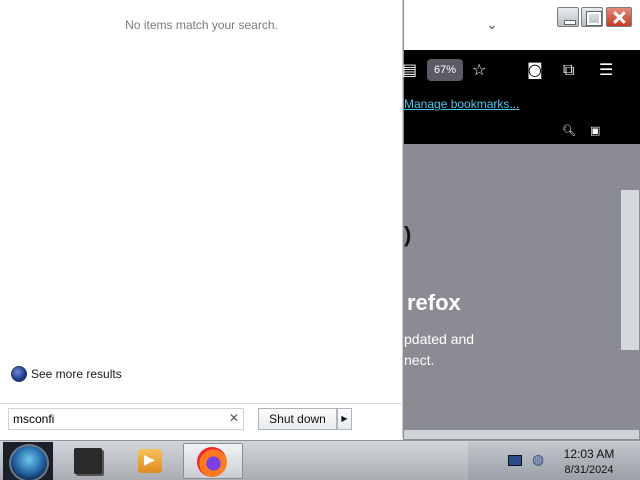 Image resolution: width=640 pixels, height=480 pixels. I want to click on search-icon: 🔍︎, so click(569, 130).